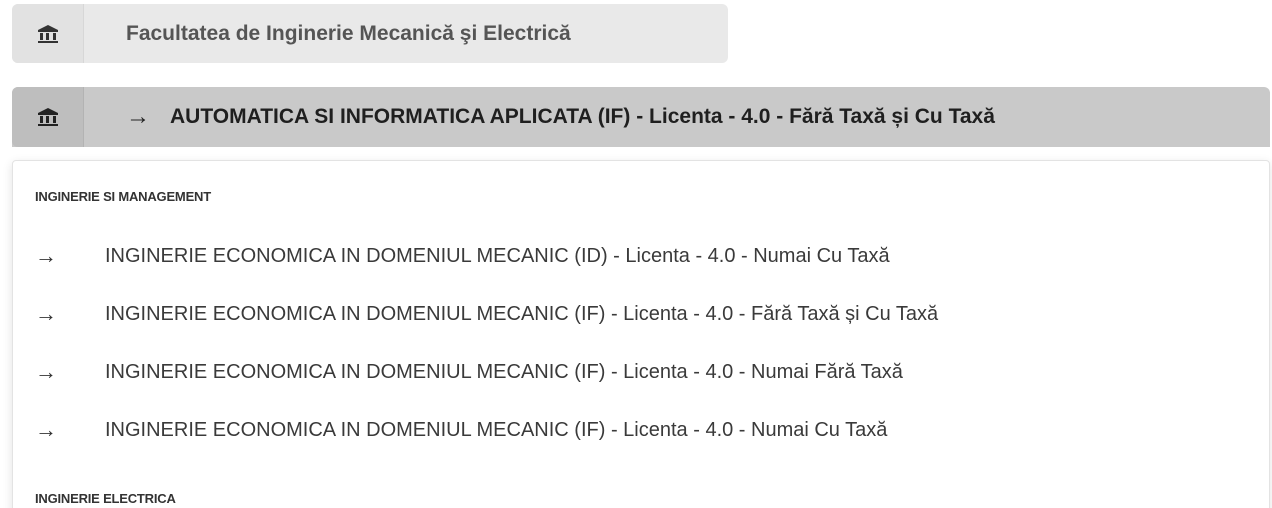 This screenshot has height=508, width=1272. I want to click on program-icon-addon, so click(48, 117).